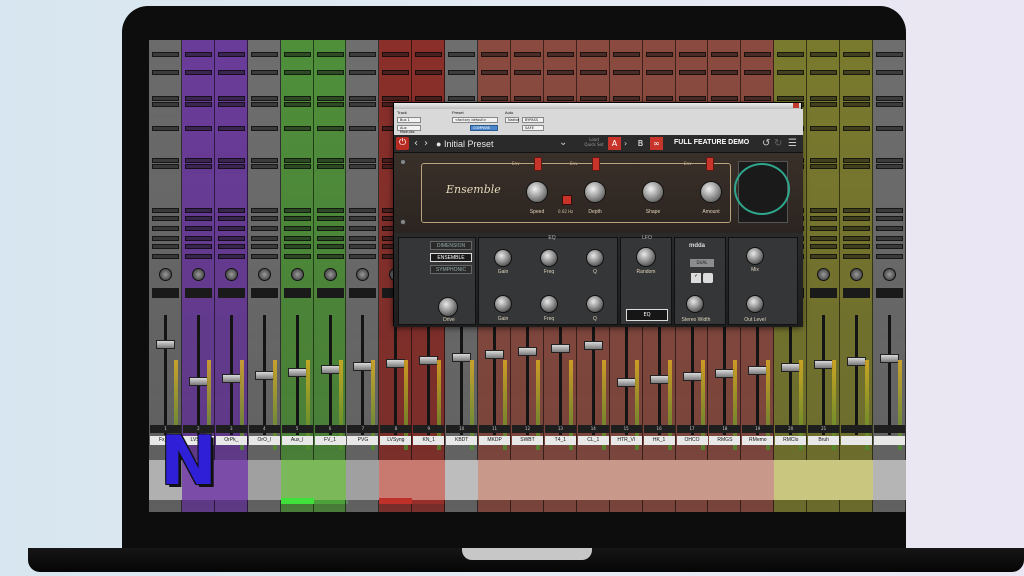 Image resolution: width=1024 pixels, height=576 pixels. I want to click on channel-name: PVG, so click(363, 440).